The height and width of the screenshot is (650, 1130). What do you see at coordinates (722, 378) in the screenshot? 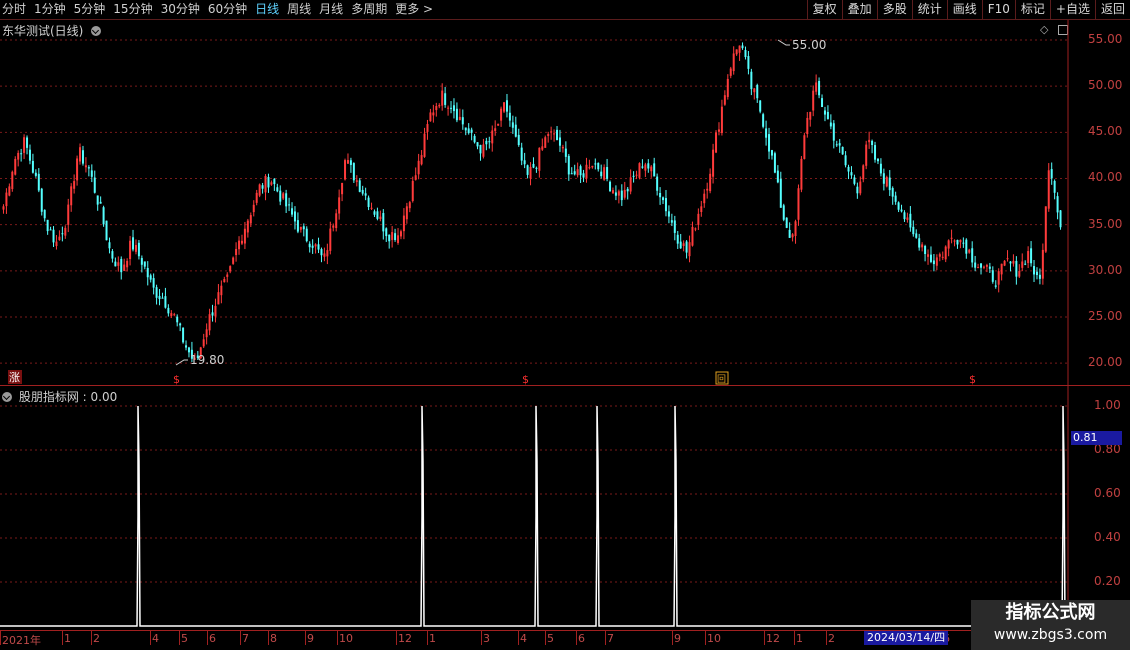
I see `event-box-icon: 回` at bounding box center [722, 378].